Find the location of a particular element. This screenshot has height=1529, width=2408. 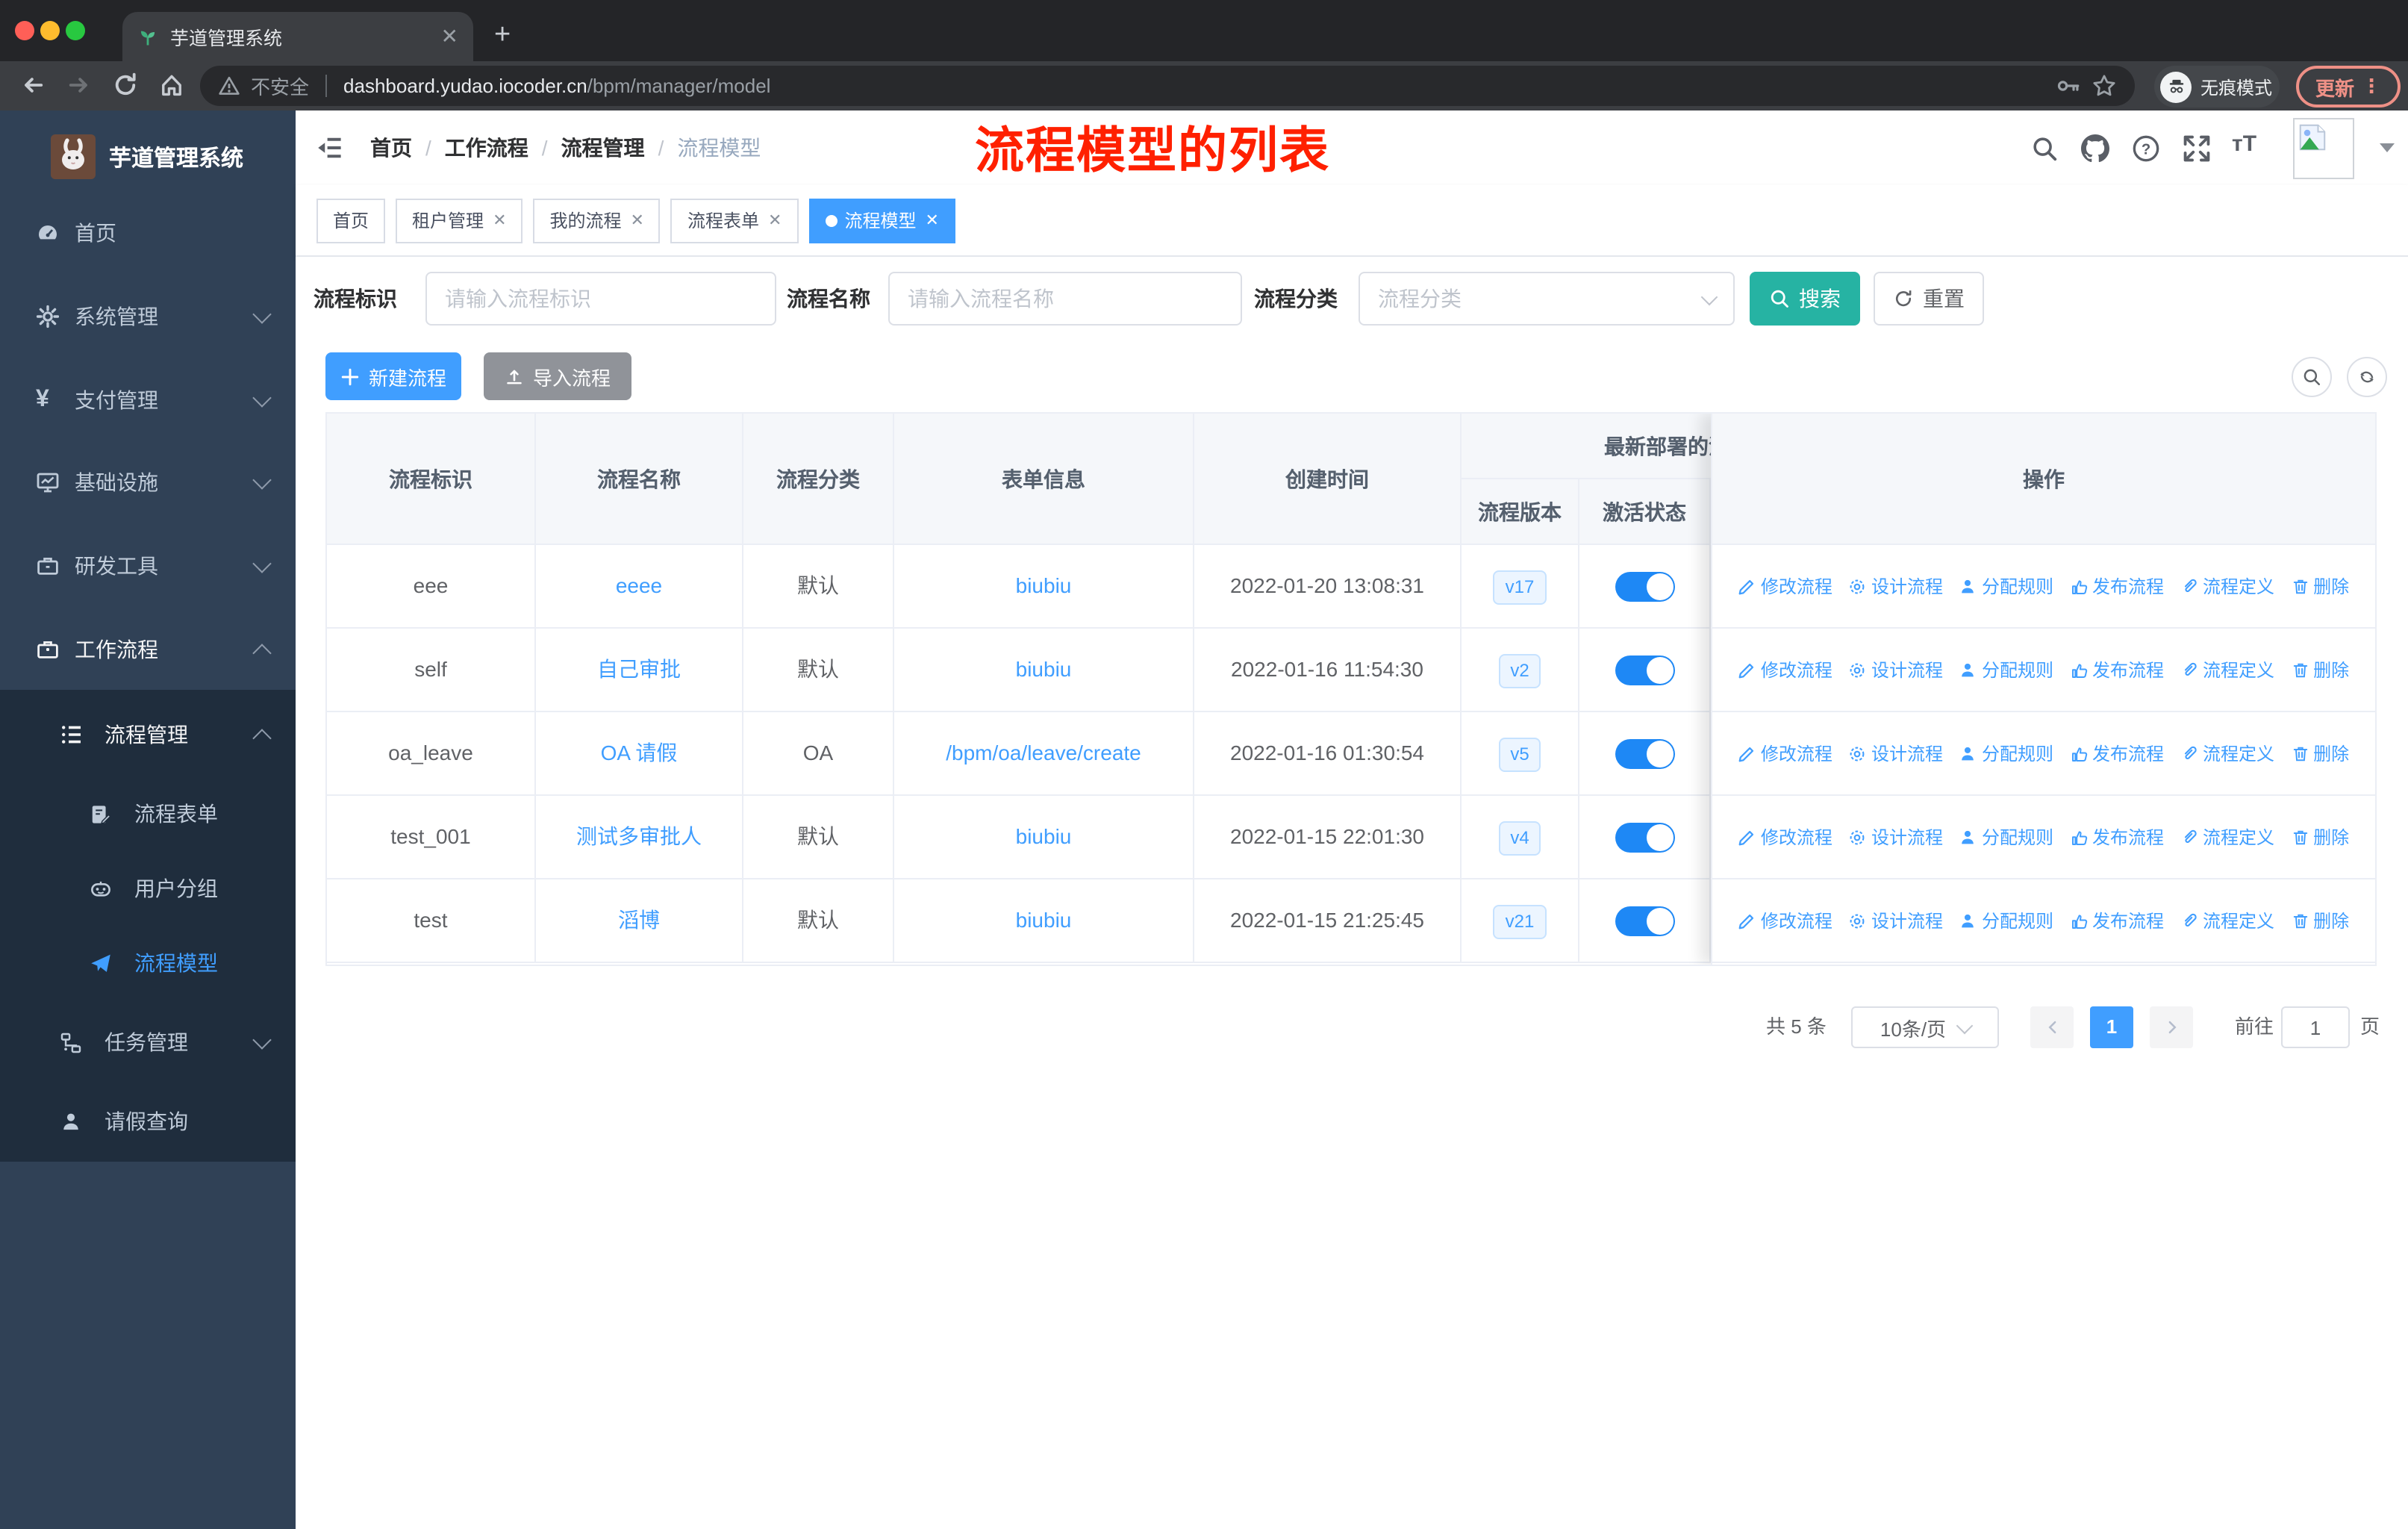

version-badge: v21 is located at coordinates (1520, 922).